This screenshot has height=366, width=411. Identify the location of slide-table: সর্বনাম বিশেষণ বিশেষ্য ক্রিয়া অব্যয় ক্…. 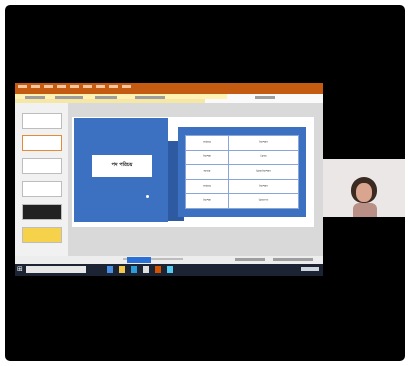
(242, 172).